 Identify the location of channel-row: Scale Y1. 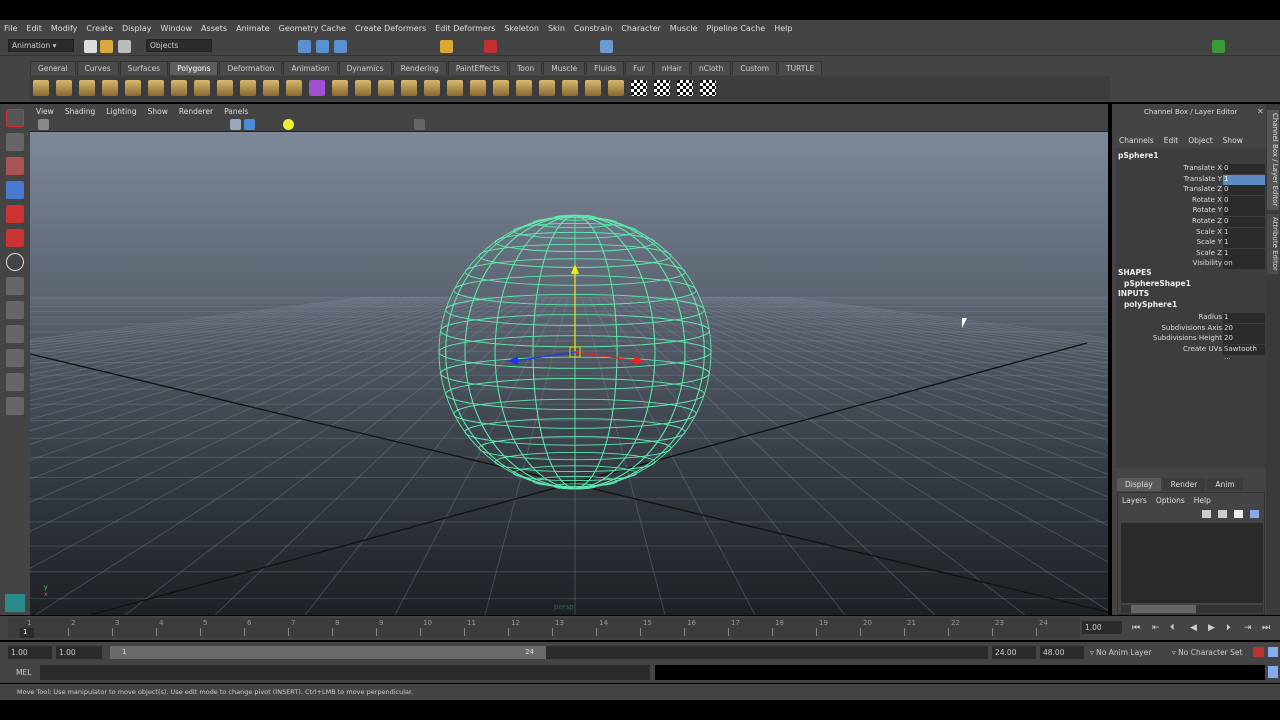
(1191, 243).